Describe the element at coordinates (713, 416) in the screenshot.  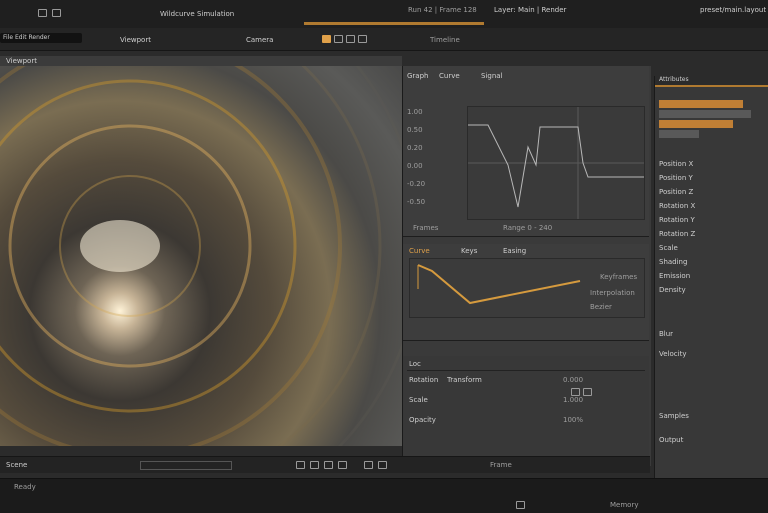
I see `side-row: Samples` at that location.